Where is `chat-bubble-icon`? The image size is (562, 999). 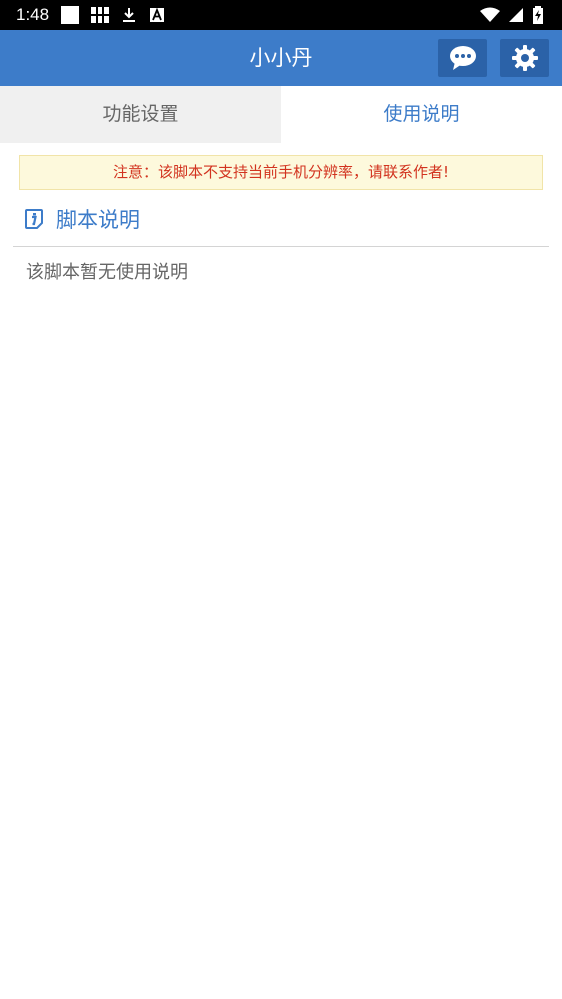 chat-bubble-icon is located at coordinates (462, 58).